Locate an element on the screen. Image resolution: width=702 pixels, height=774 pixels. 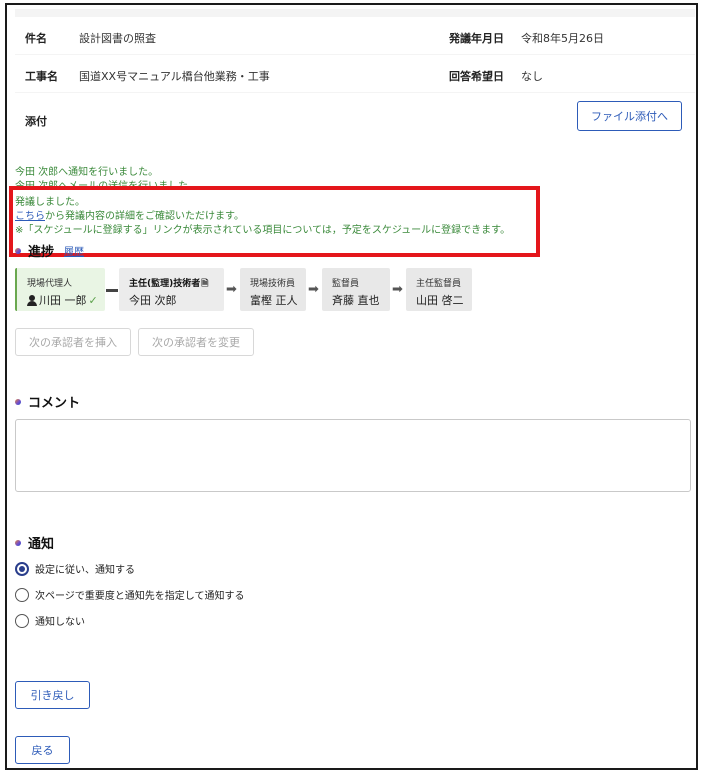
change-approver-button: 次の承認者を変更 is located at coordinates (196, 342).